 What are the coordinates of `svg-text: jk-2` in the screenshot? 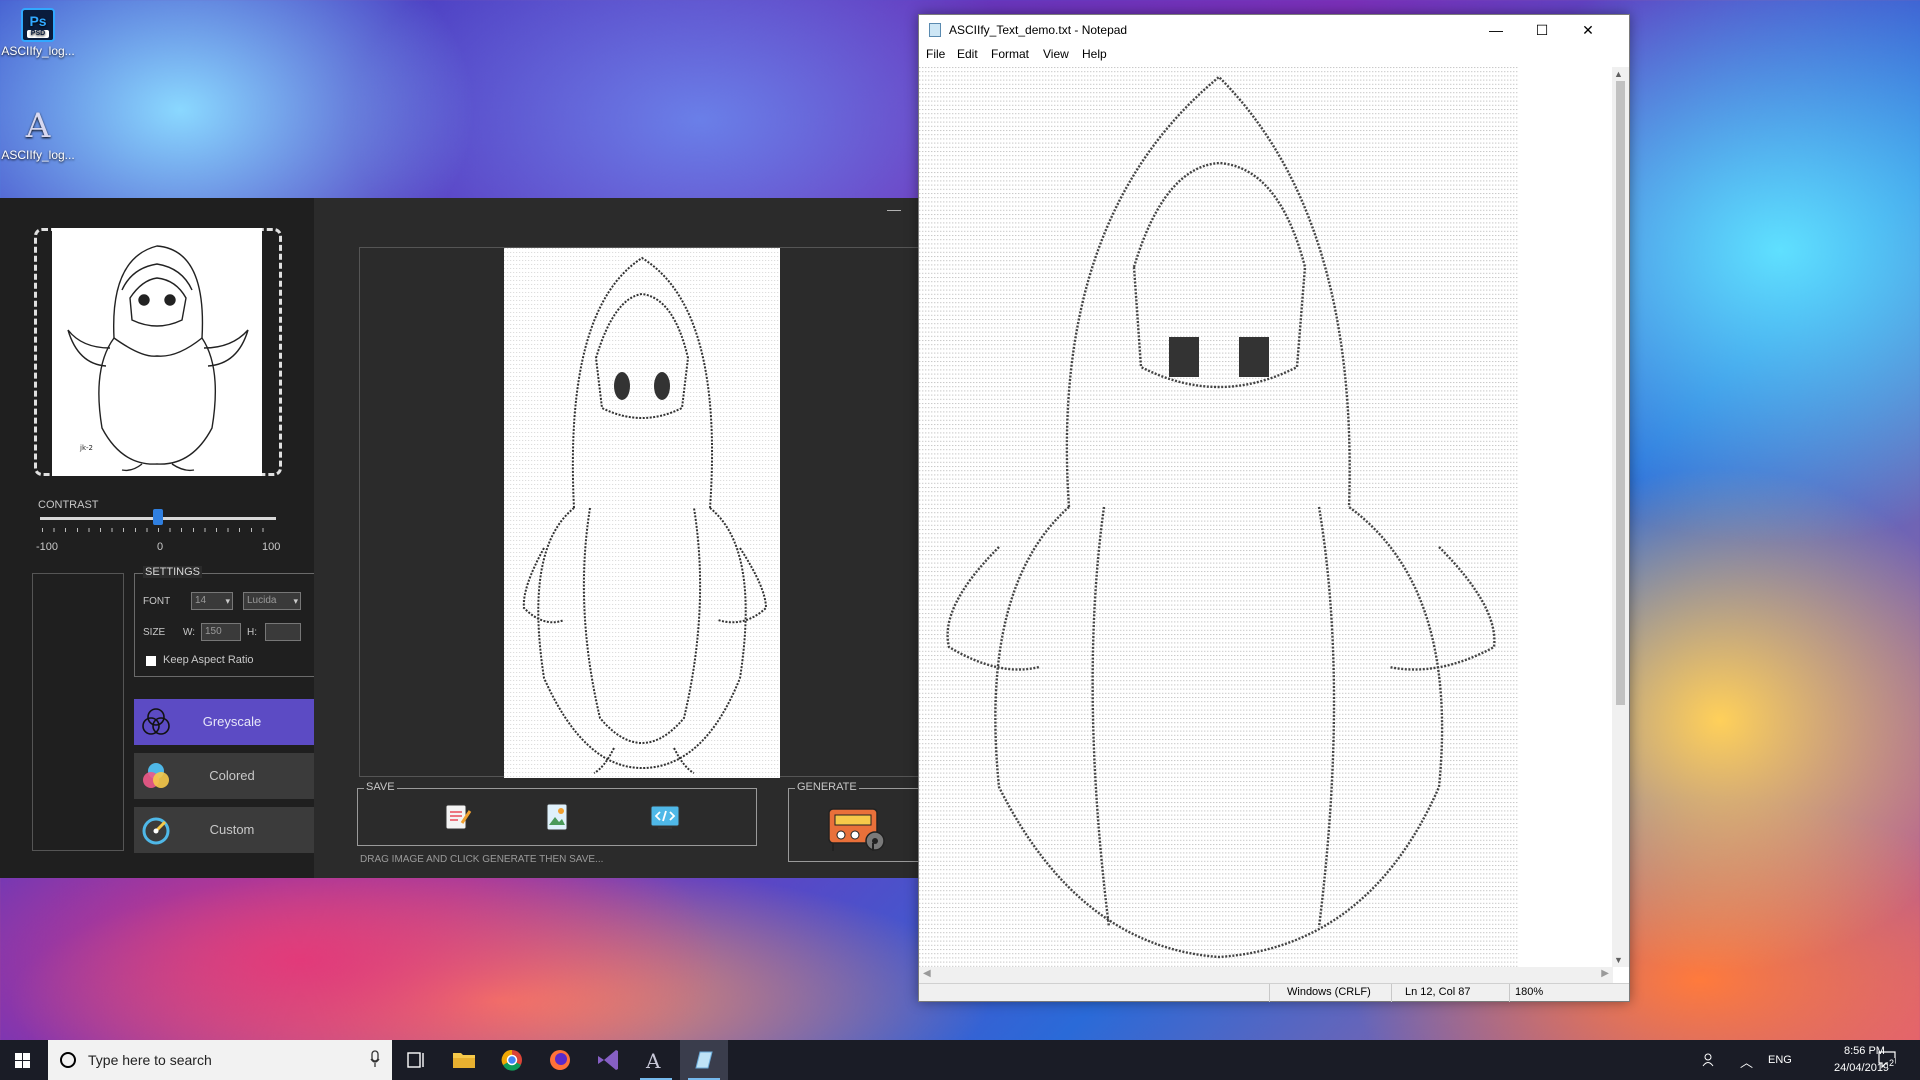 It's located at (86, 448).